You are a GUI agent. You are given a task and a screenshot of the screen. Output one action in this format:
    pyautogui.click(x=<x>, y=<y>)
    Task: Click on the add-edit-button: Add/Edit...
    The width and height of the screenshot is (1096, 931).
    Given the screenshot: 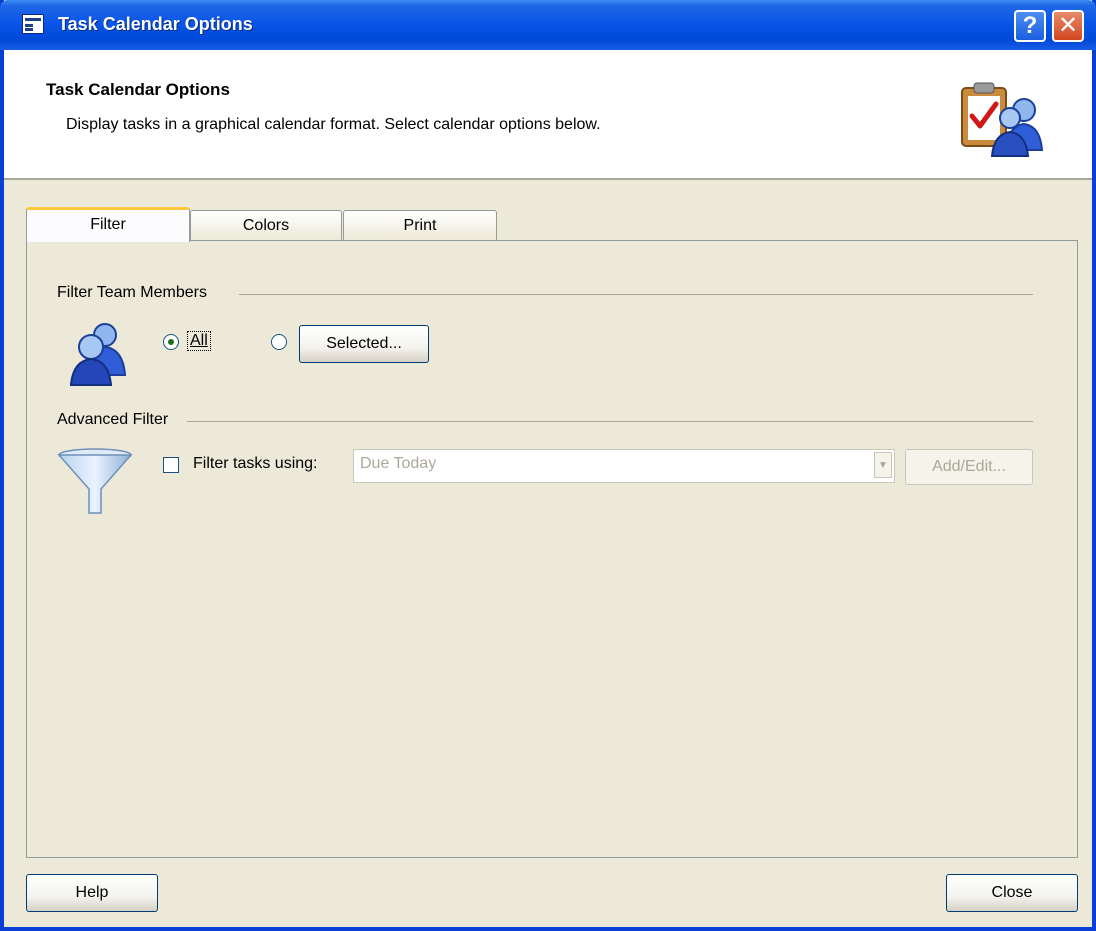 What is the action you would take?
    pyautogui.click(x=969, y=467)
    